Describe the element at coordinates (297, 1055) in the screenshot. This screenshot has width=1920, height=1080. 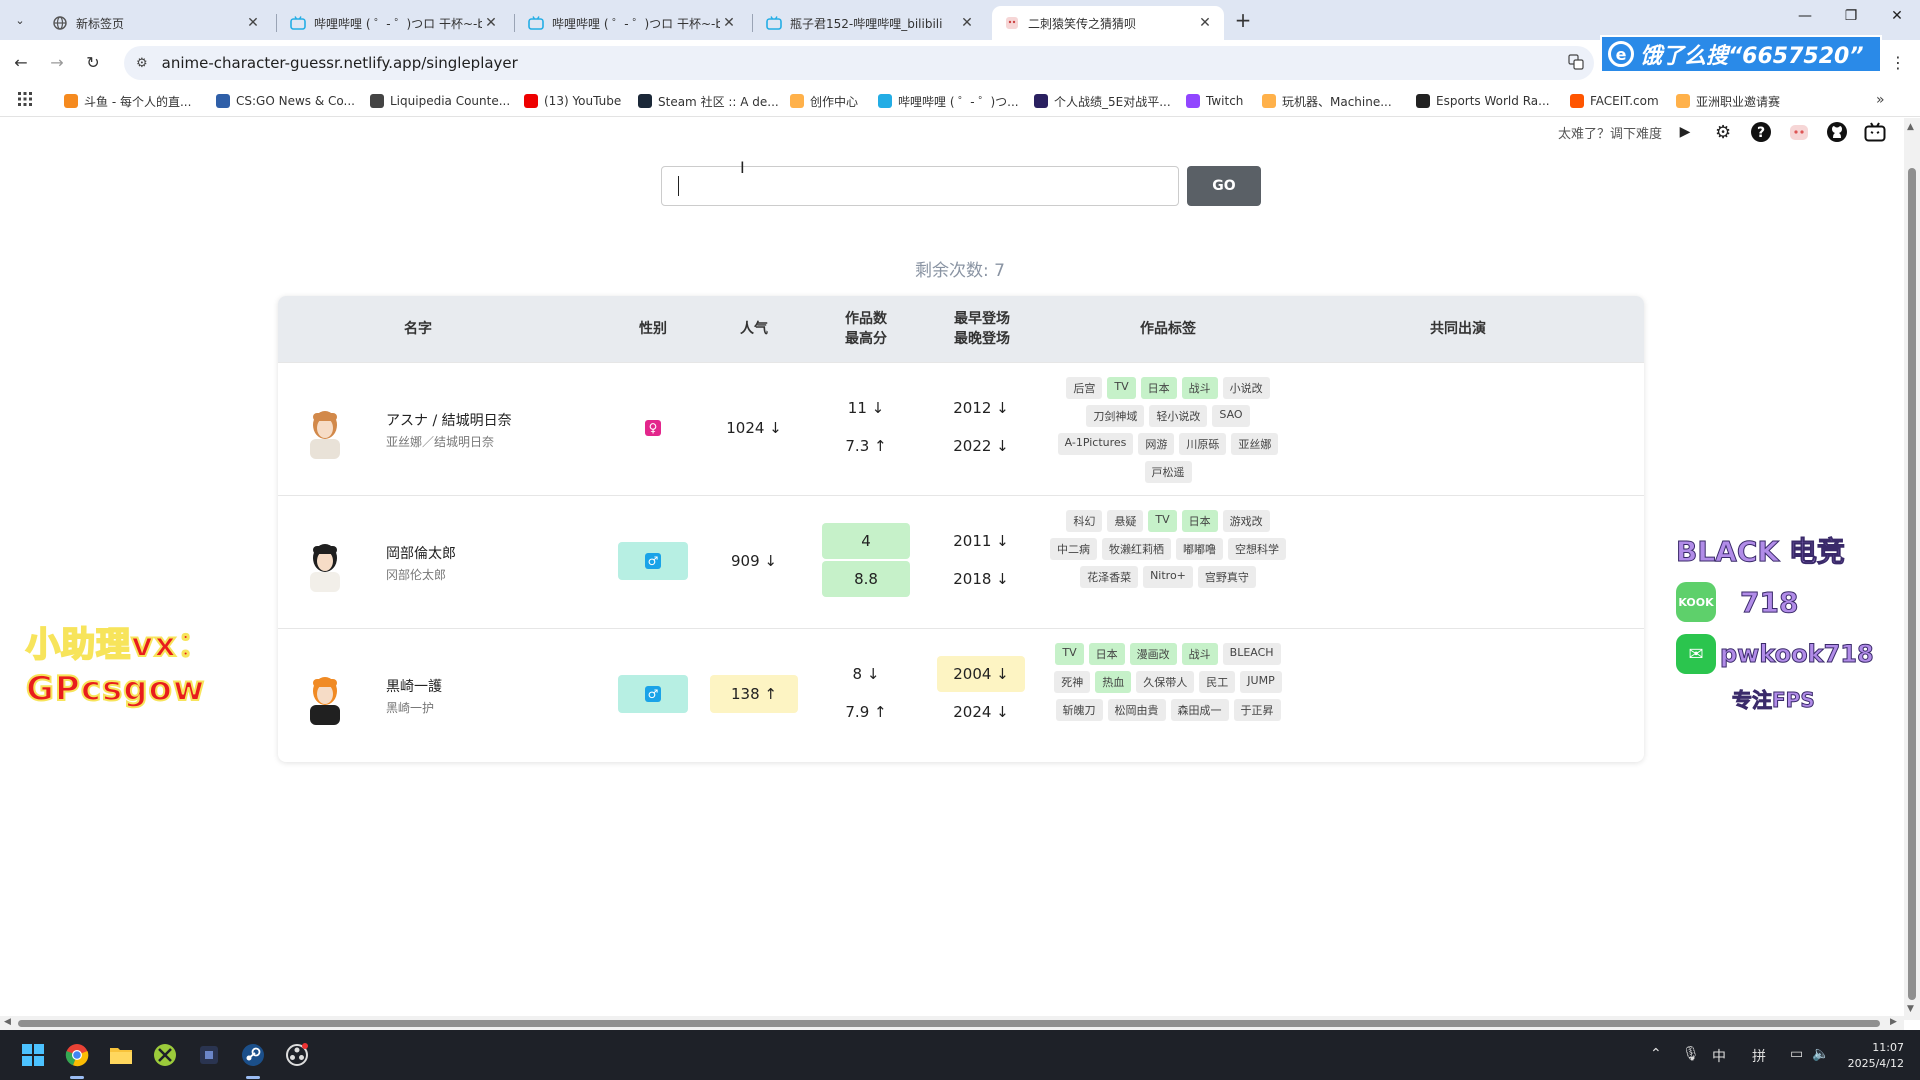
I see `obs-icon` at that location.